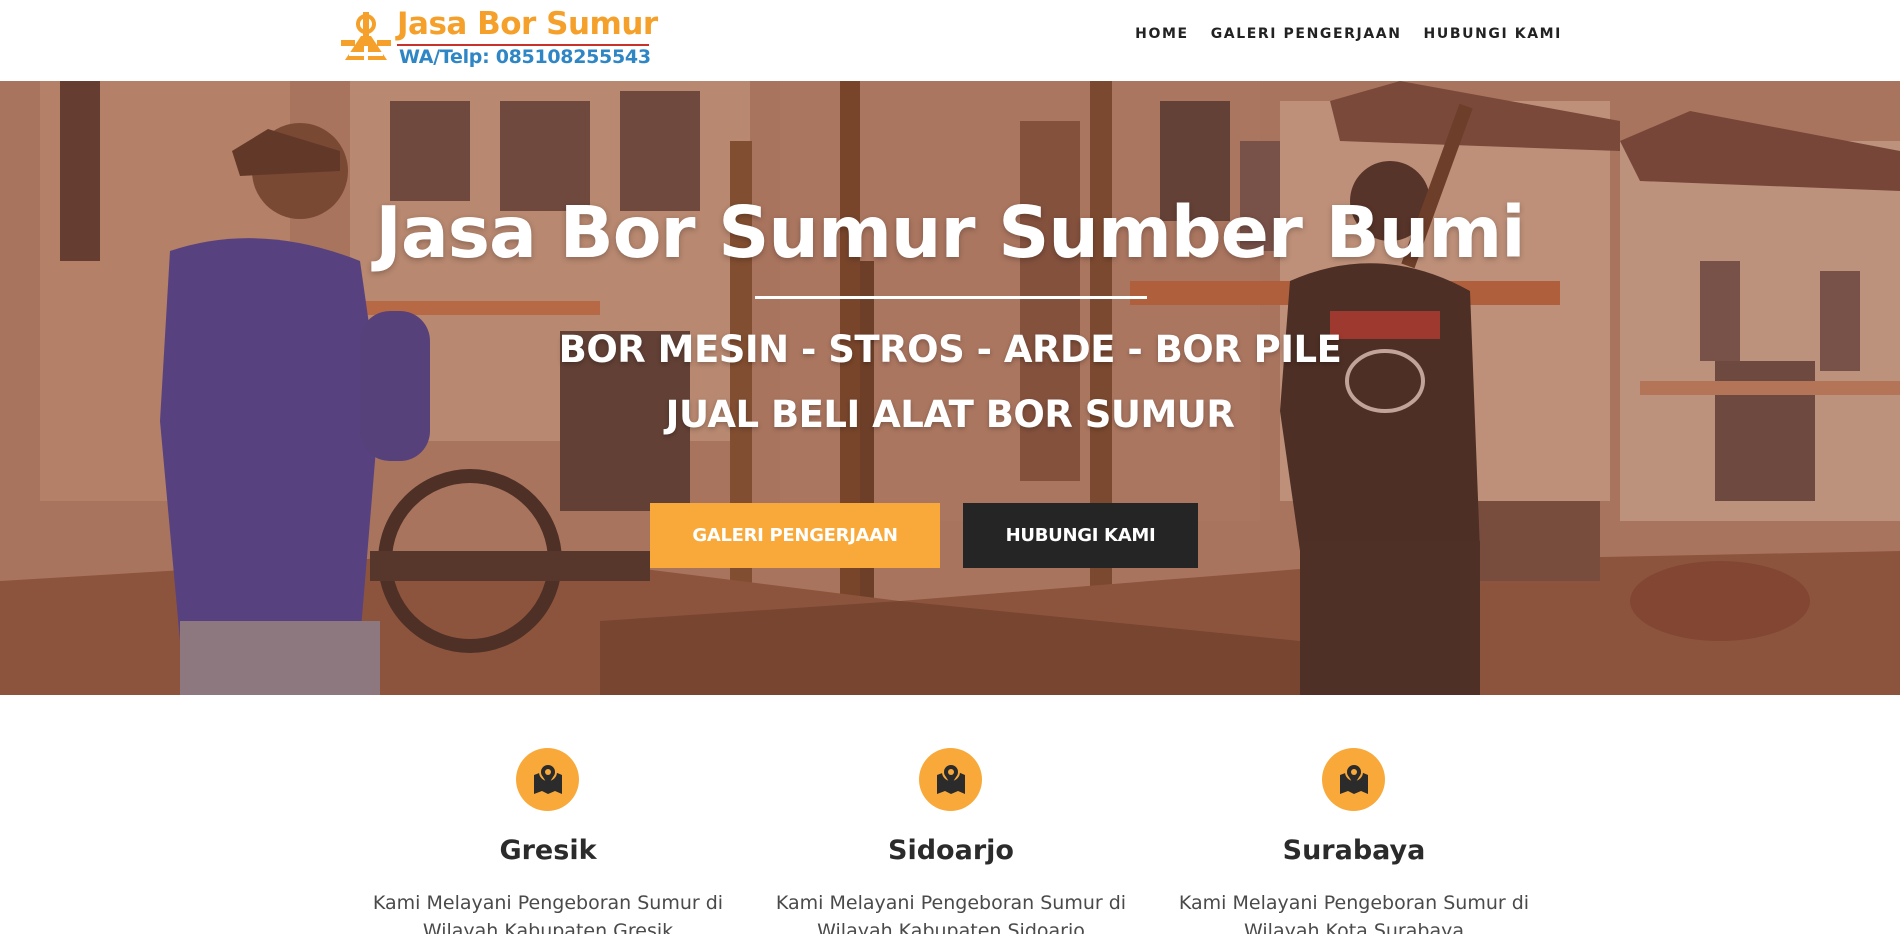 The height and width of the screenshot is (934, 1900). Describe the element at coordinates (950, 414) in the screenshot. I see `hero-sales-line: JUAL BELI ALAT BOR SUMUR` at that location.